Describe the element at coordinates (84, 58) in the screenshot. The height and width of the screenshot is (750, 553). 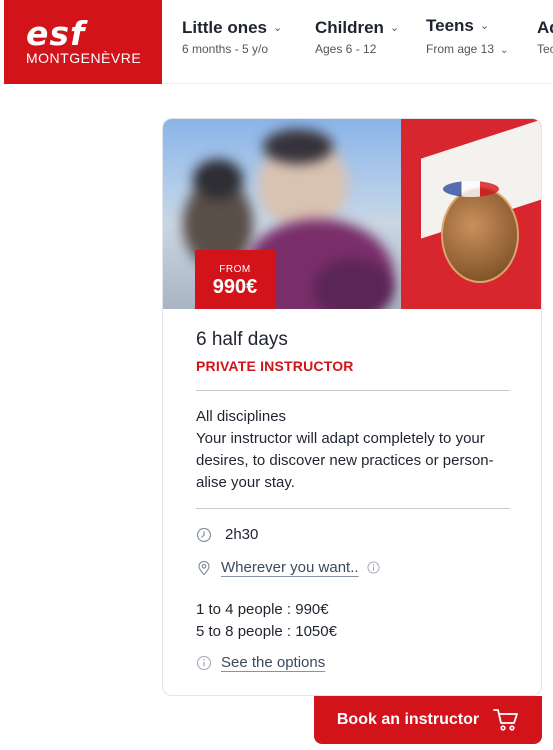
I see `logo-location: MONTGENÈVRE` at that location.